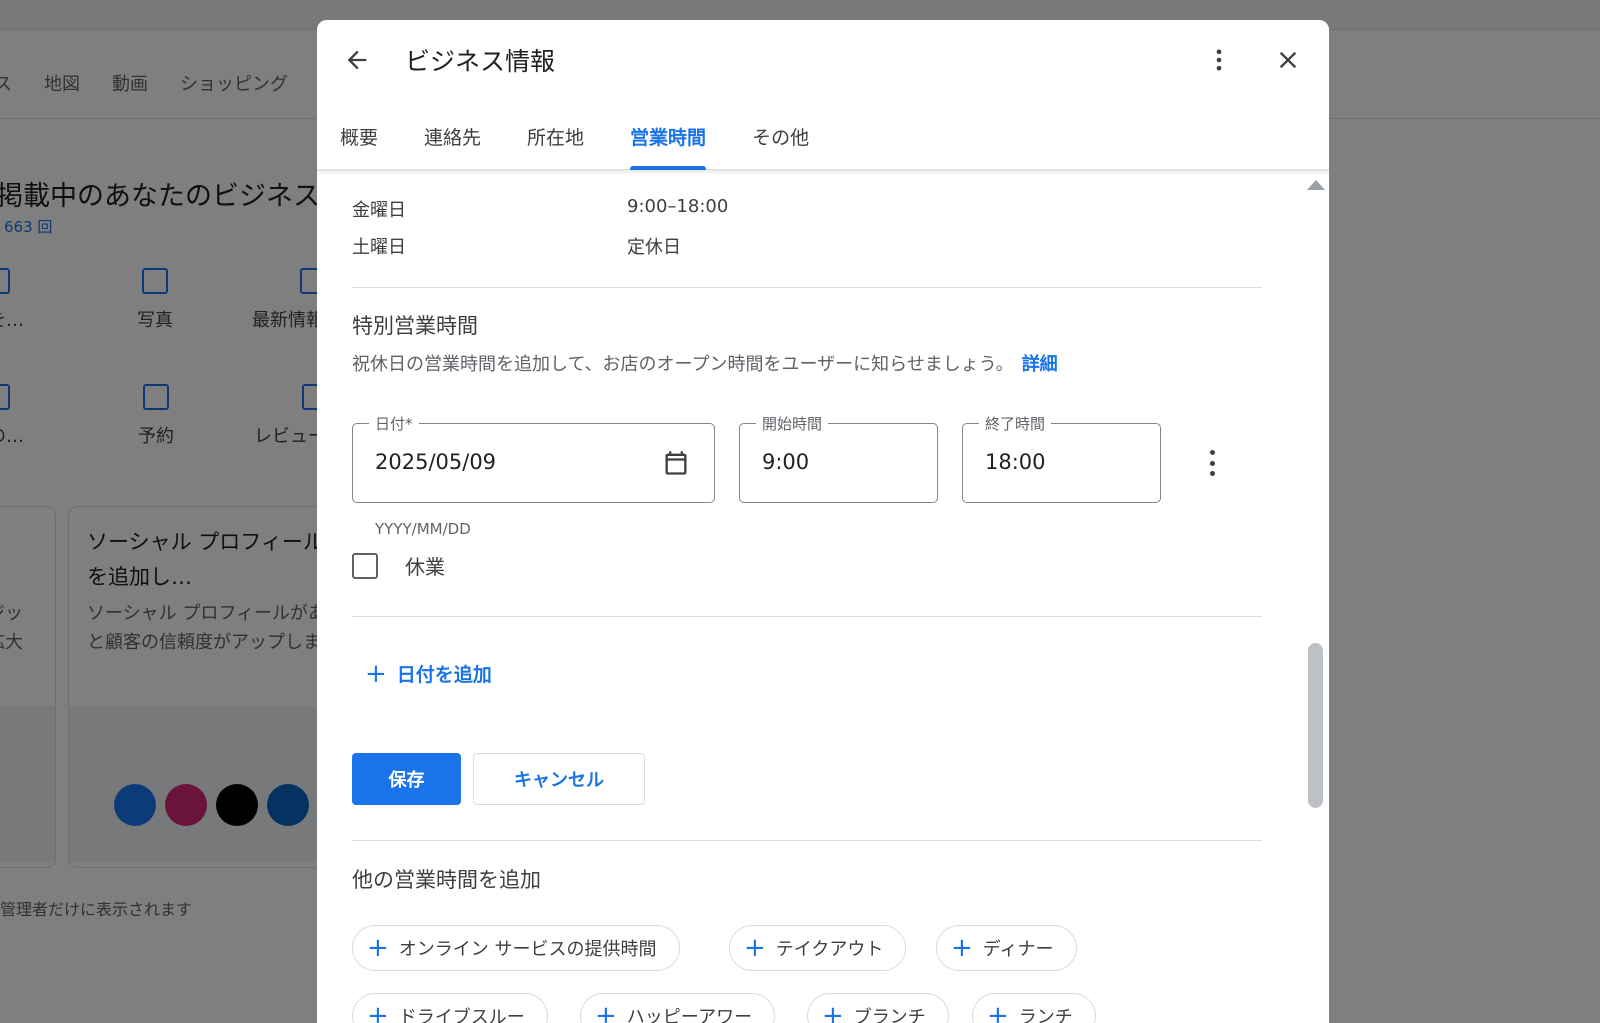  What do you see at coordinates (379, 210) in the screenshot?
I see `hours-day-friday: 金曜日` at bounding box center [379, 210].